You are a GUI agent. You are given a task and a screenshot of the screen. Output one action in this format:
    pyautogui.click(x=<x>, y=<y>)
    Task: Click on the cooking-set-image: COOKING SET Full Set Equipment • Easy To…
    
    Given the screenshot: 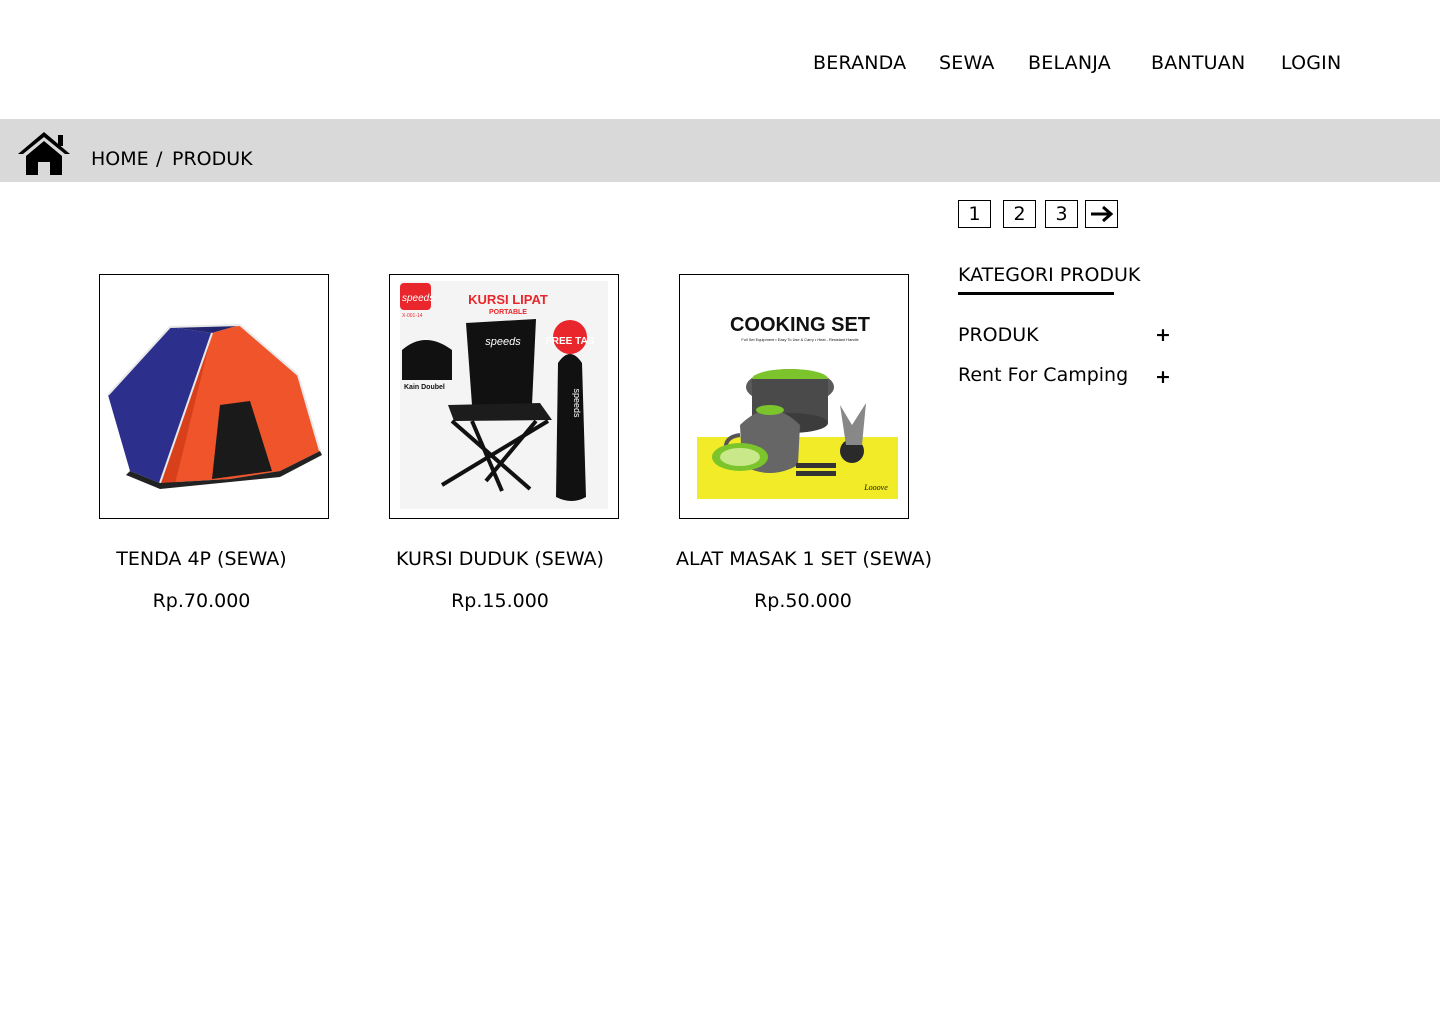 What is the action you would take?
    pyautogui.click(x=797, y=406)
    